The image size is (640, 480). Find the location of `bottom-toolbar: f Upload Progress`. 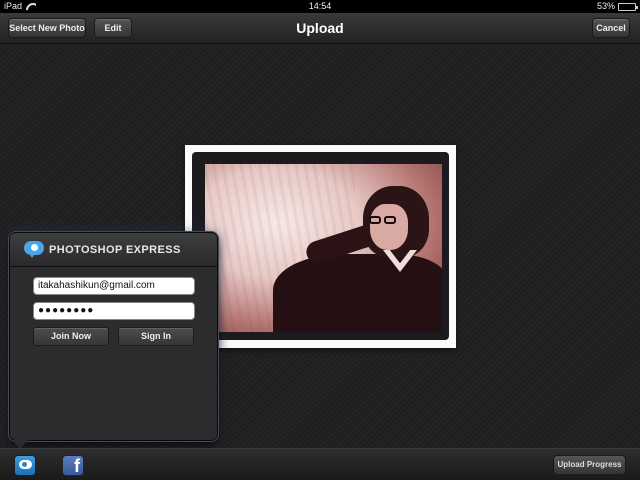

bottom-toolbar: f Upload Progress is located at coordinates (320, 464).